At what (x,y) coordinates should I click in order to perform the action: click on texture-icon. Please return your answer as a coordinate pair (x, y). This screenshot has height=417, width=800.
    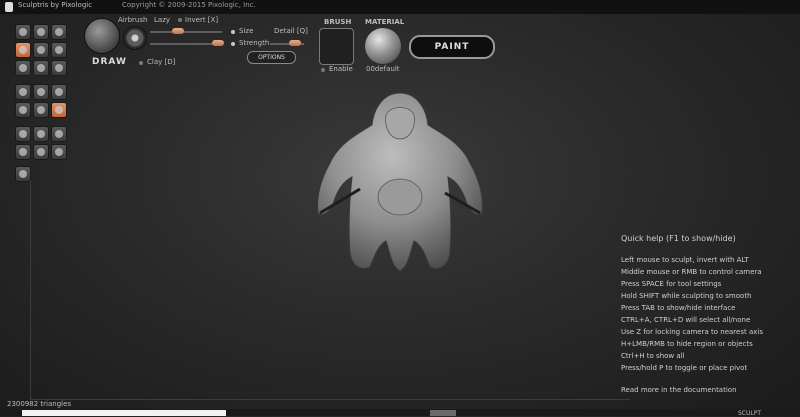
    Looking at the image, I should click on (23, 134).